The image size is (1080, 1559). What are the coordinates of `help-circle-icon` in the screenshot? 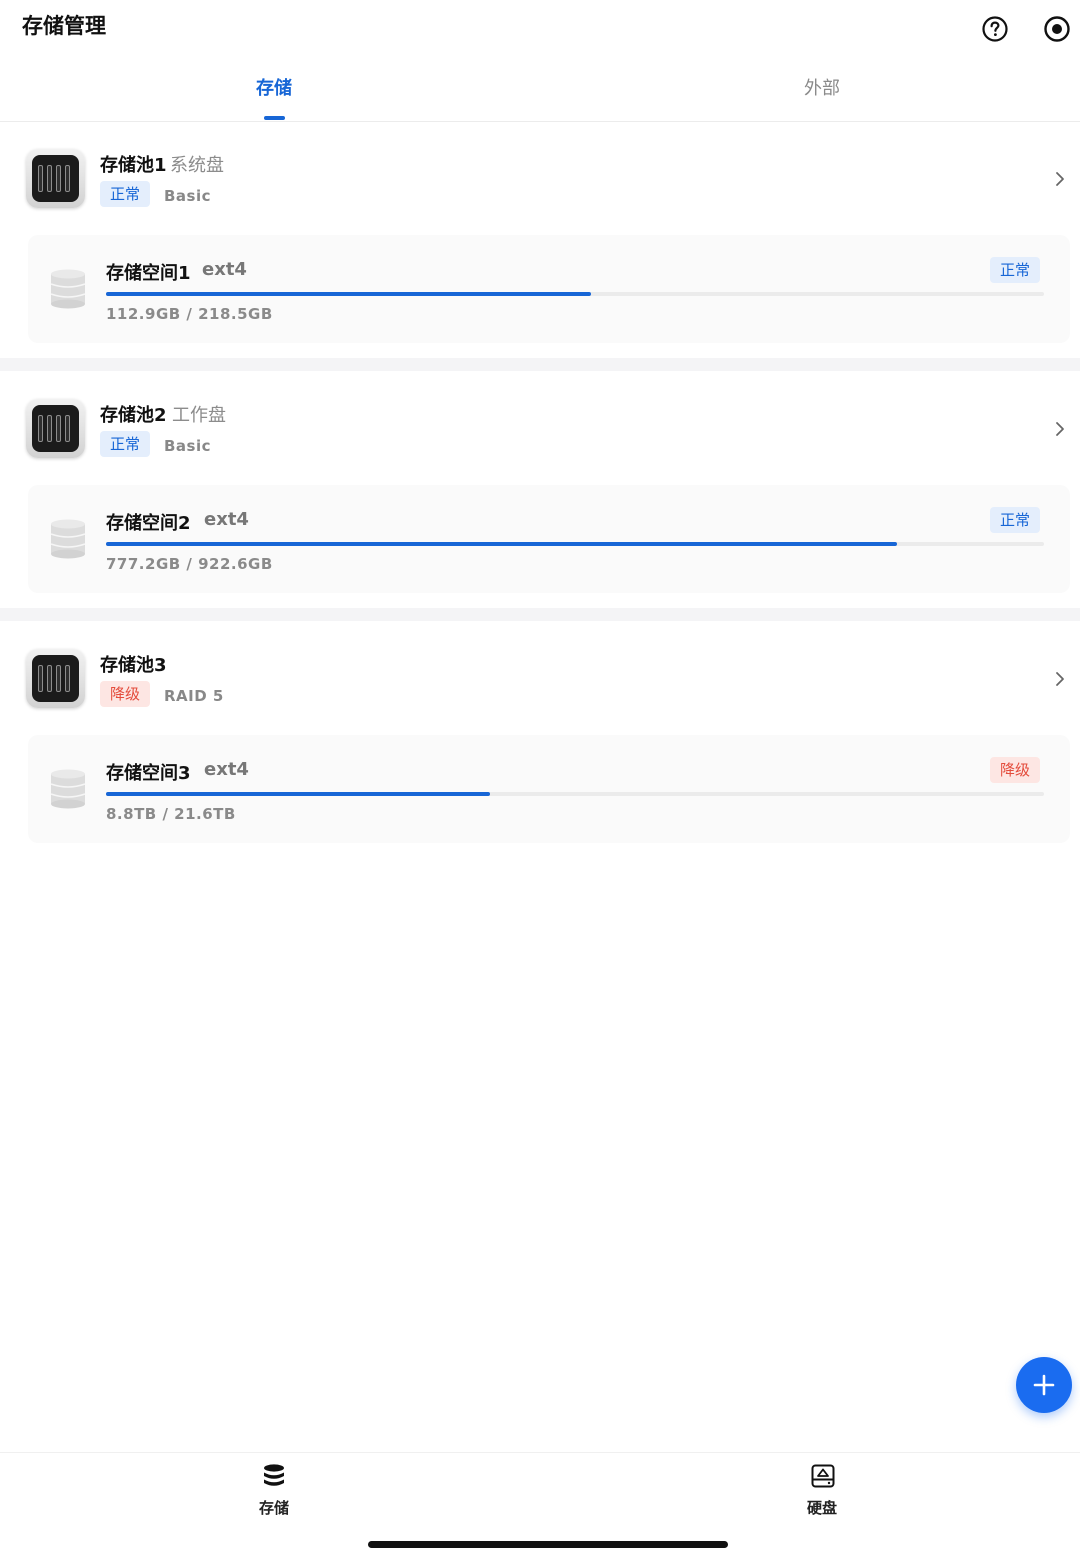 It's located at (995, 29).